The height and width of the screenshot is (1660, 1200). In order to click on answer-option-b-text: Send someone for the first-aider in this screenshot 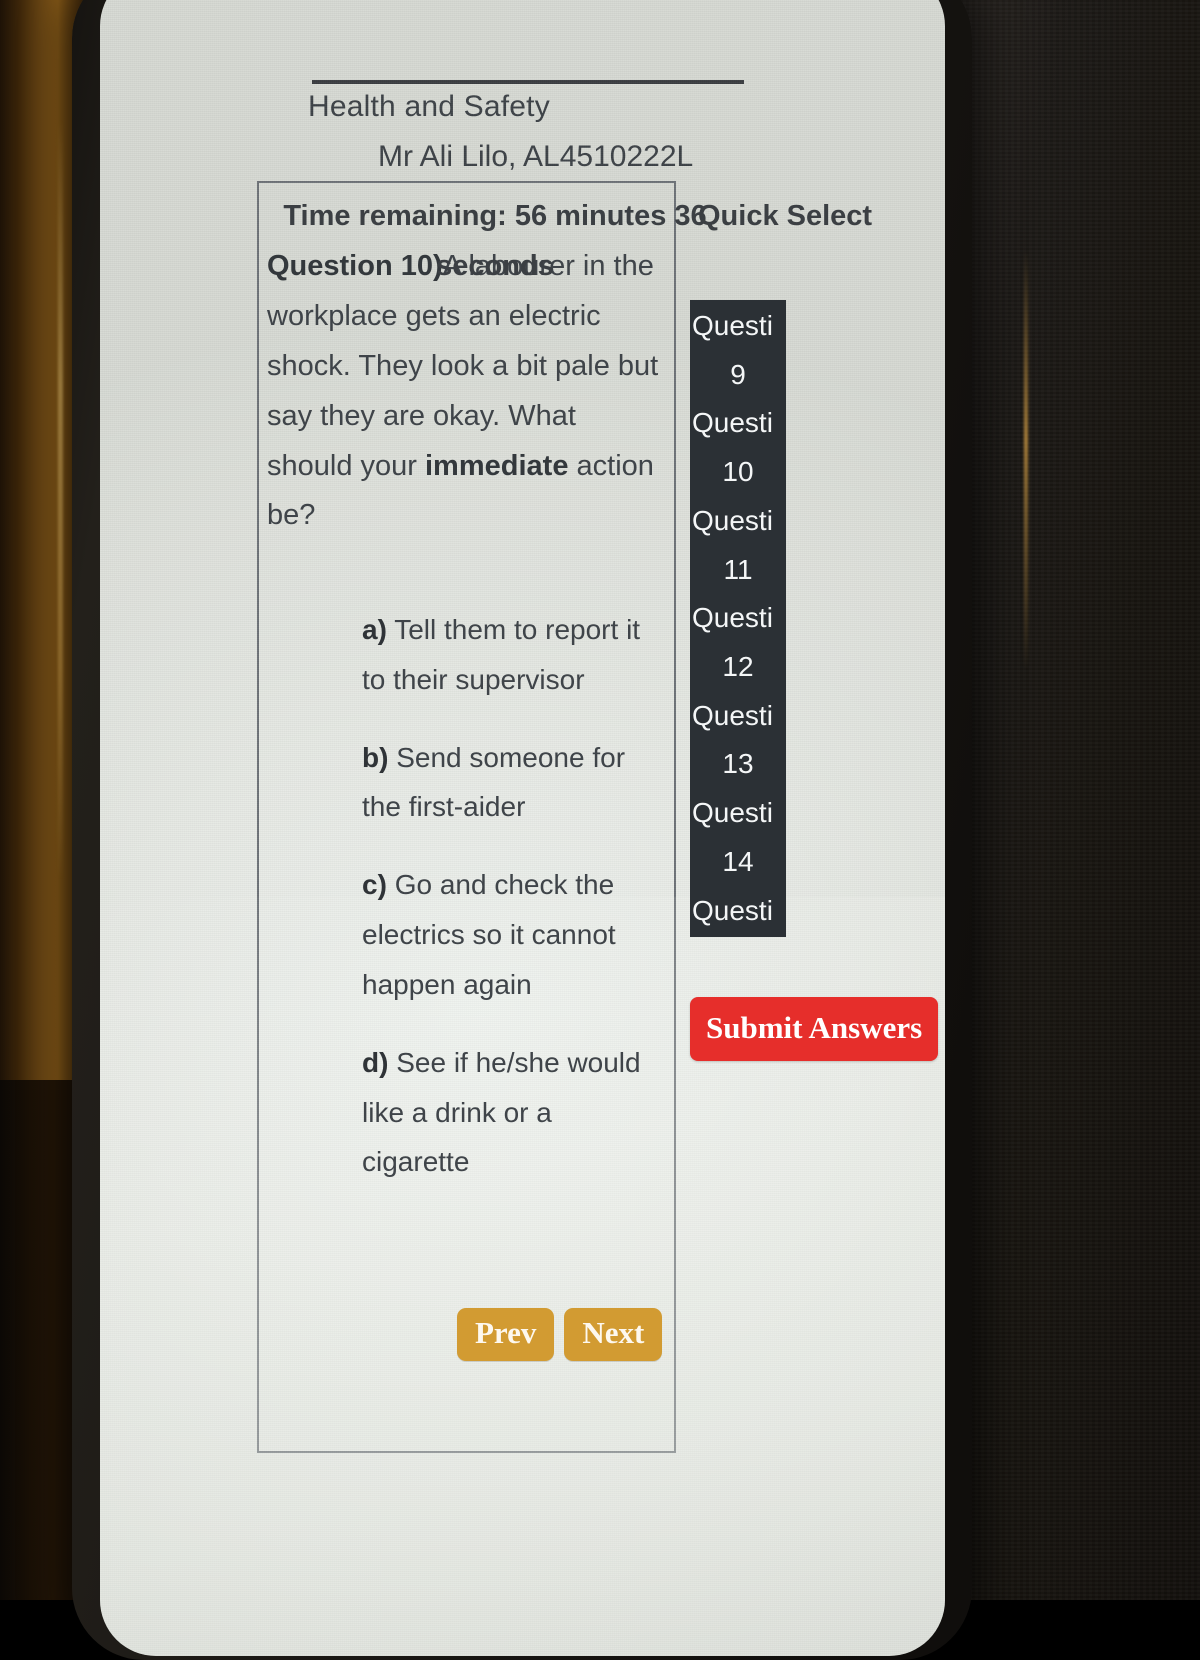, I will do `click(494, 782)`.